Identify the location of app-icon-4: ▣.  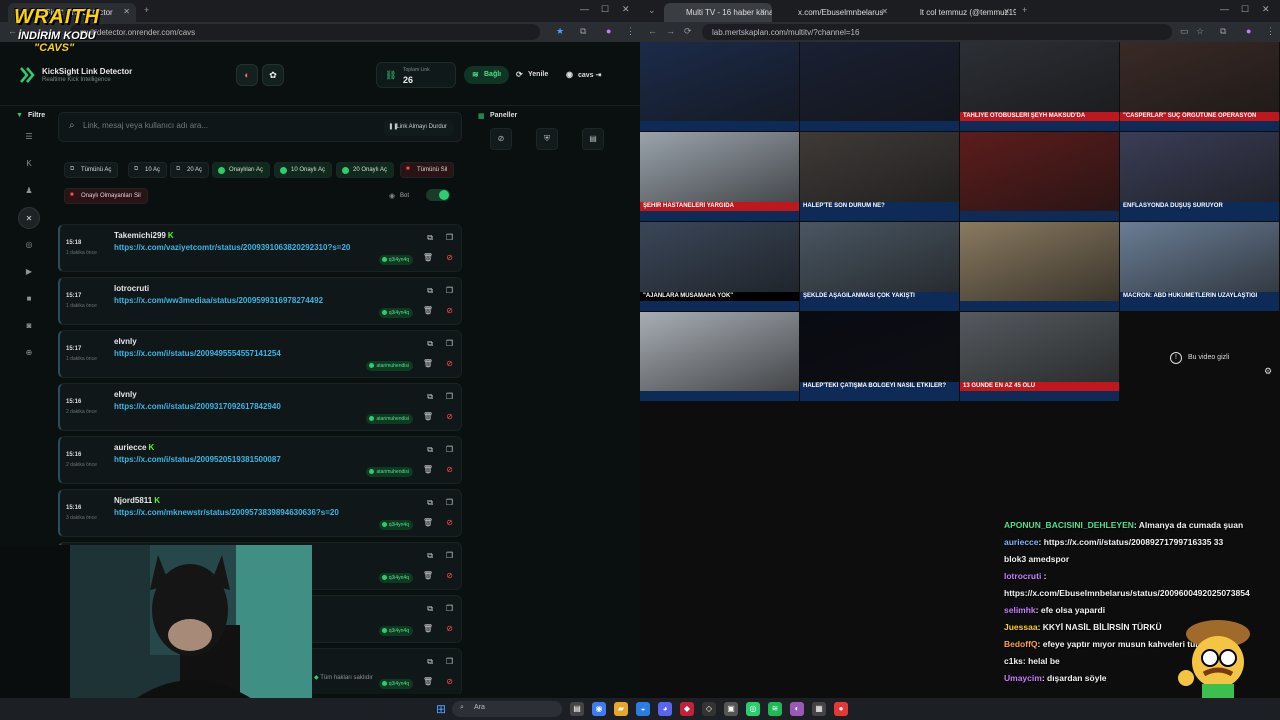
(731, 709).